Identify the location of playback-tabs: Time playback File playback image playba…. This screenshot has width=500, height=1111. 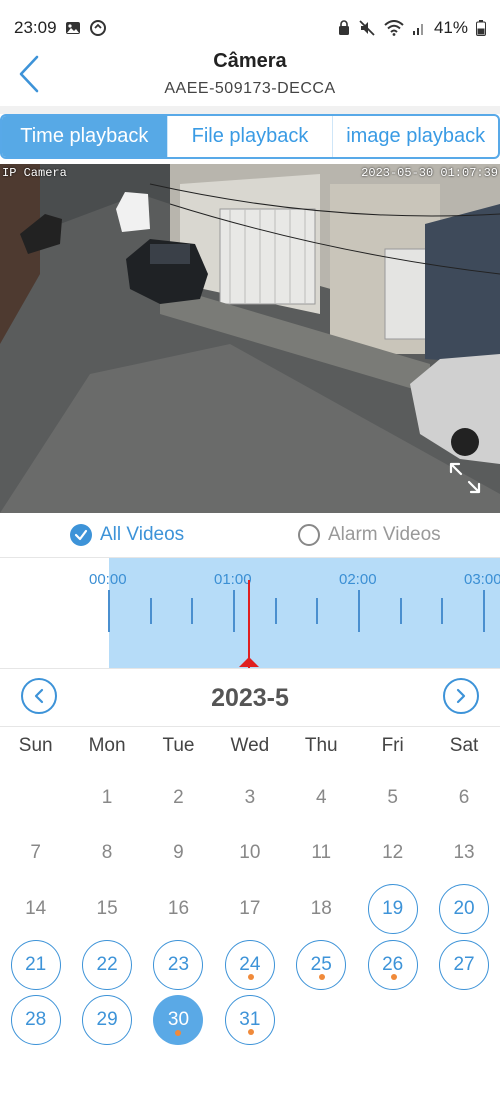
(250, 136).